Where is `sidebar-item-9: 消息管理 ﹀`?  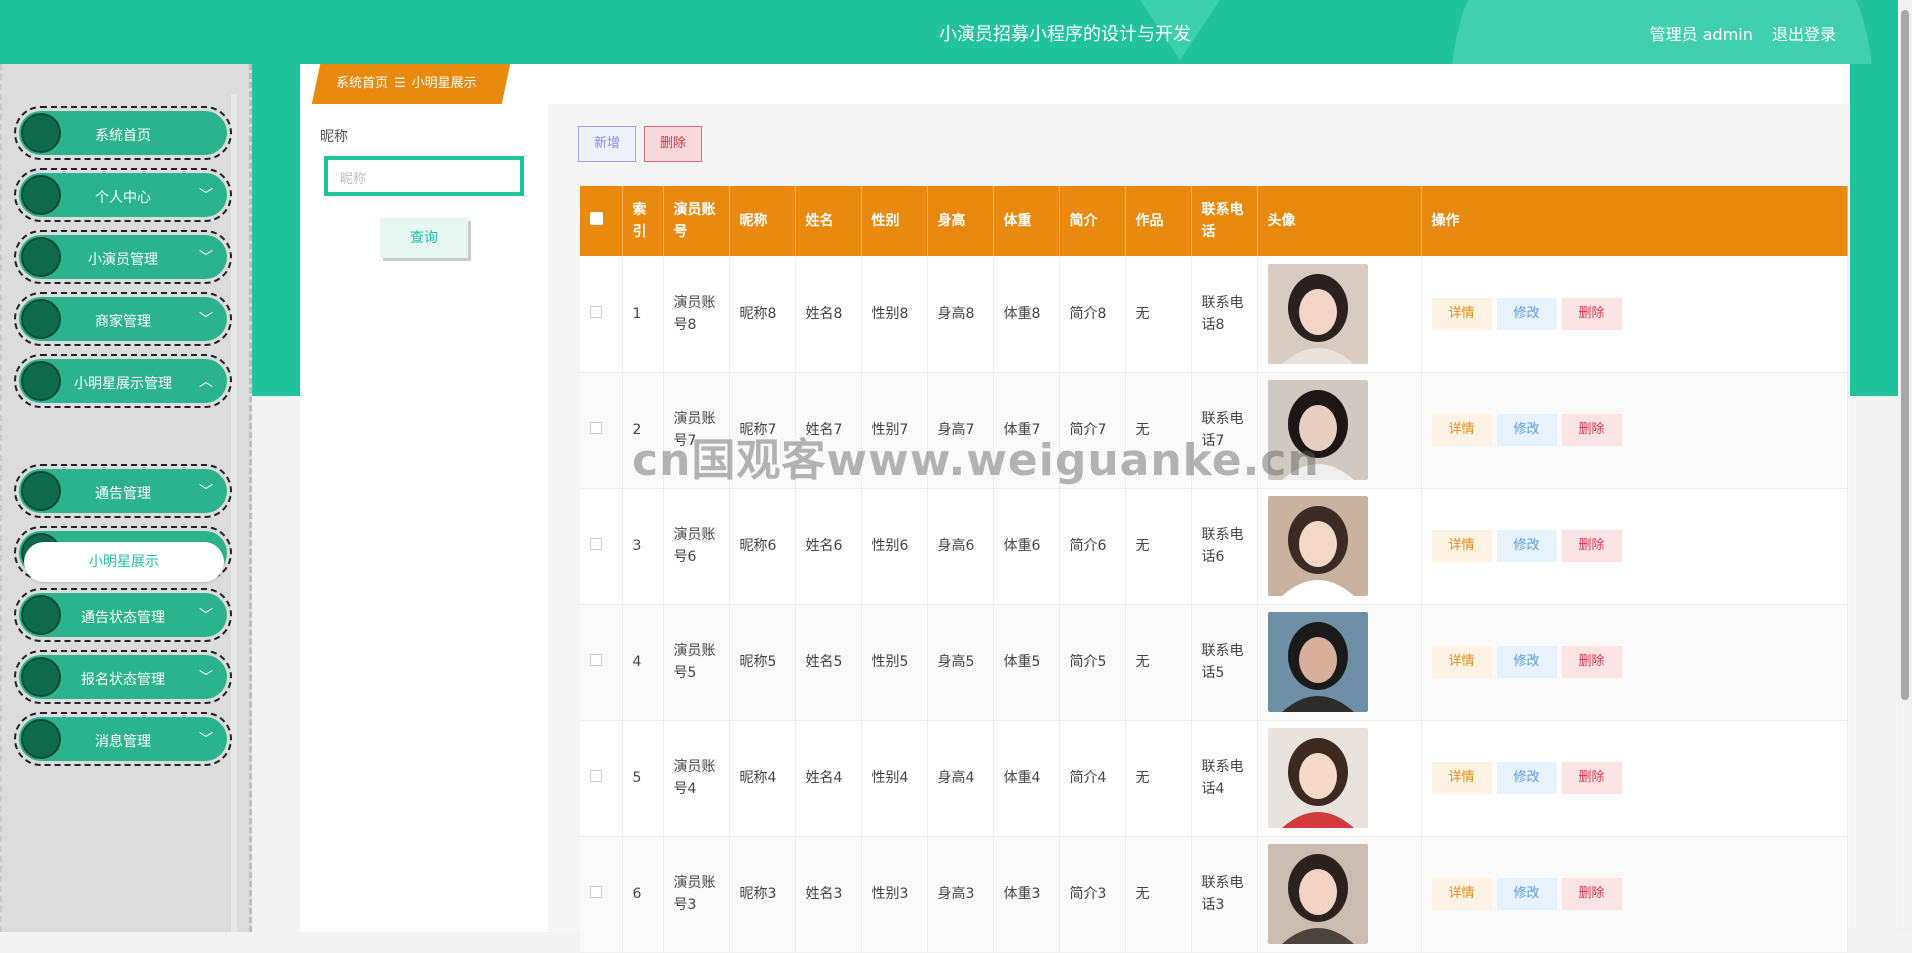 sidebar-item-9: 消息管理 ﹀ is located at coordinates (123, 739).